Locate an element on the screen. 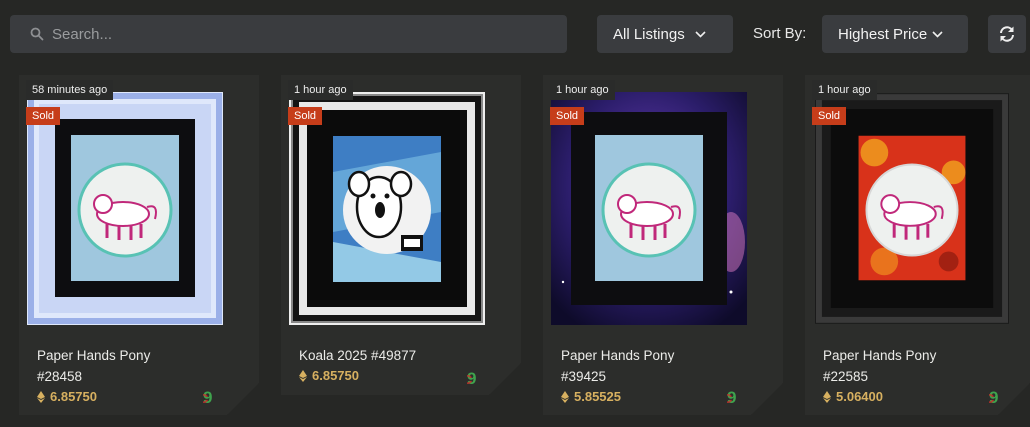 The image size is (1030, 427). nft-price: 5.06400 is located at coordinates (853, 396).